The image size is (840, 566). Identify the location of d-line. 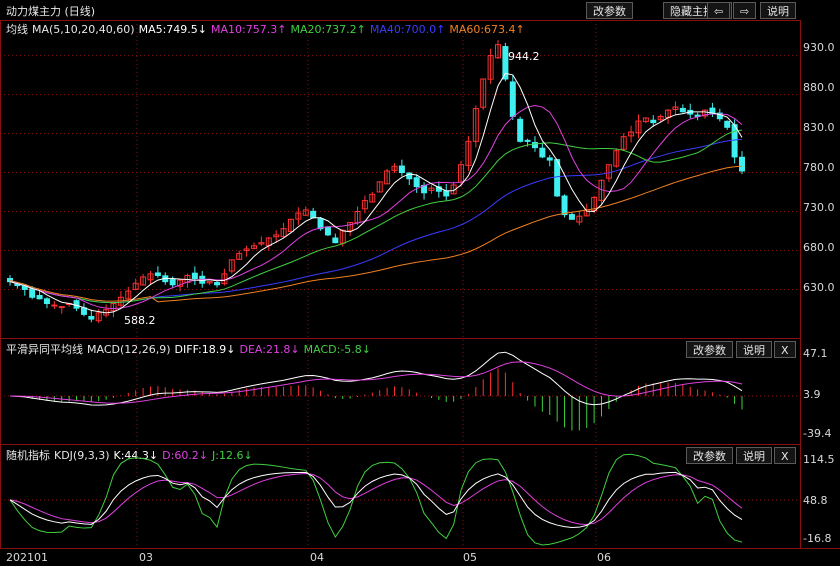
(376, 498).